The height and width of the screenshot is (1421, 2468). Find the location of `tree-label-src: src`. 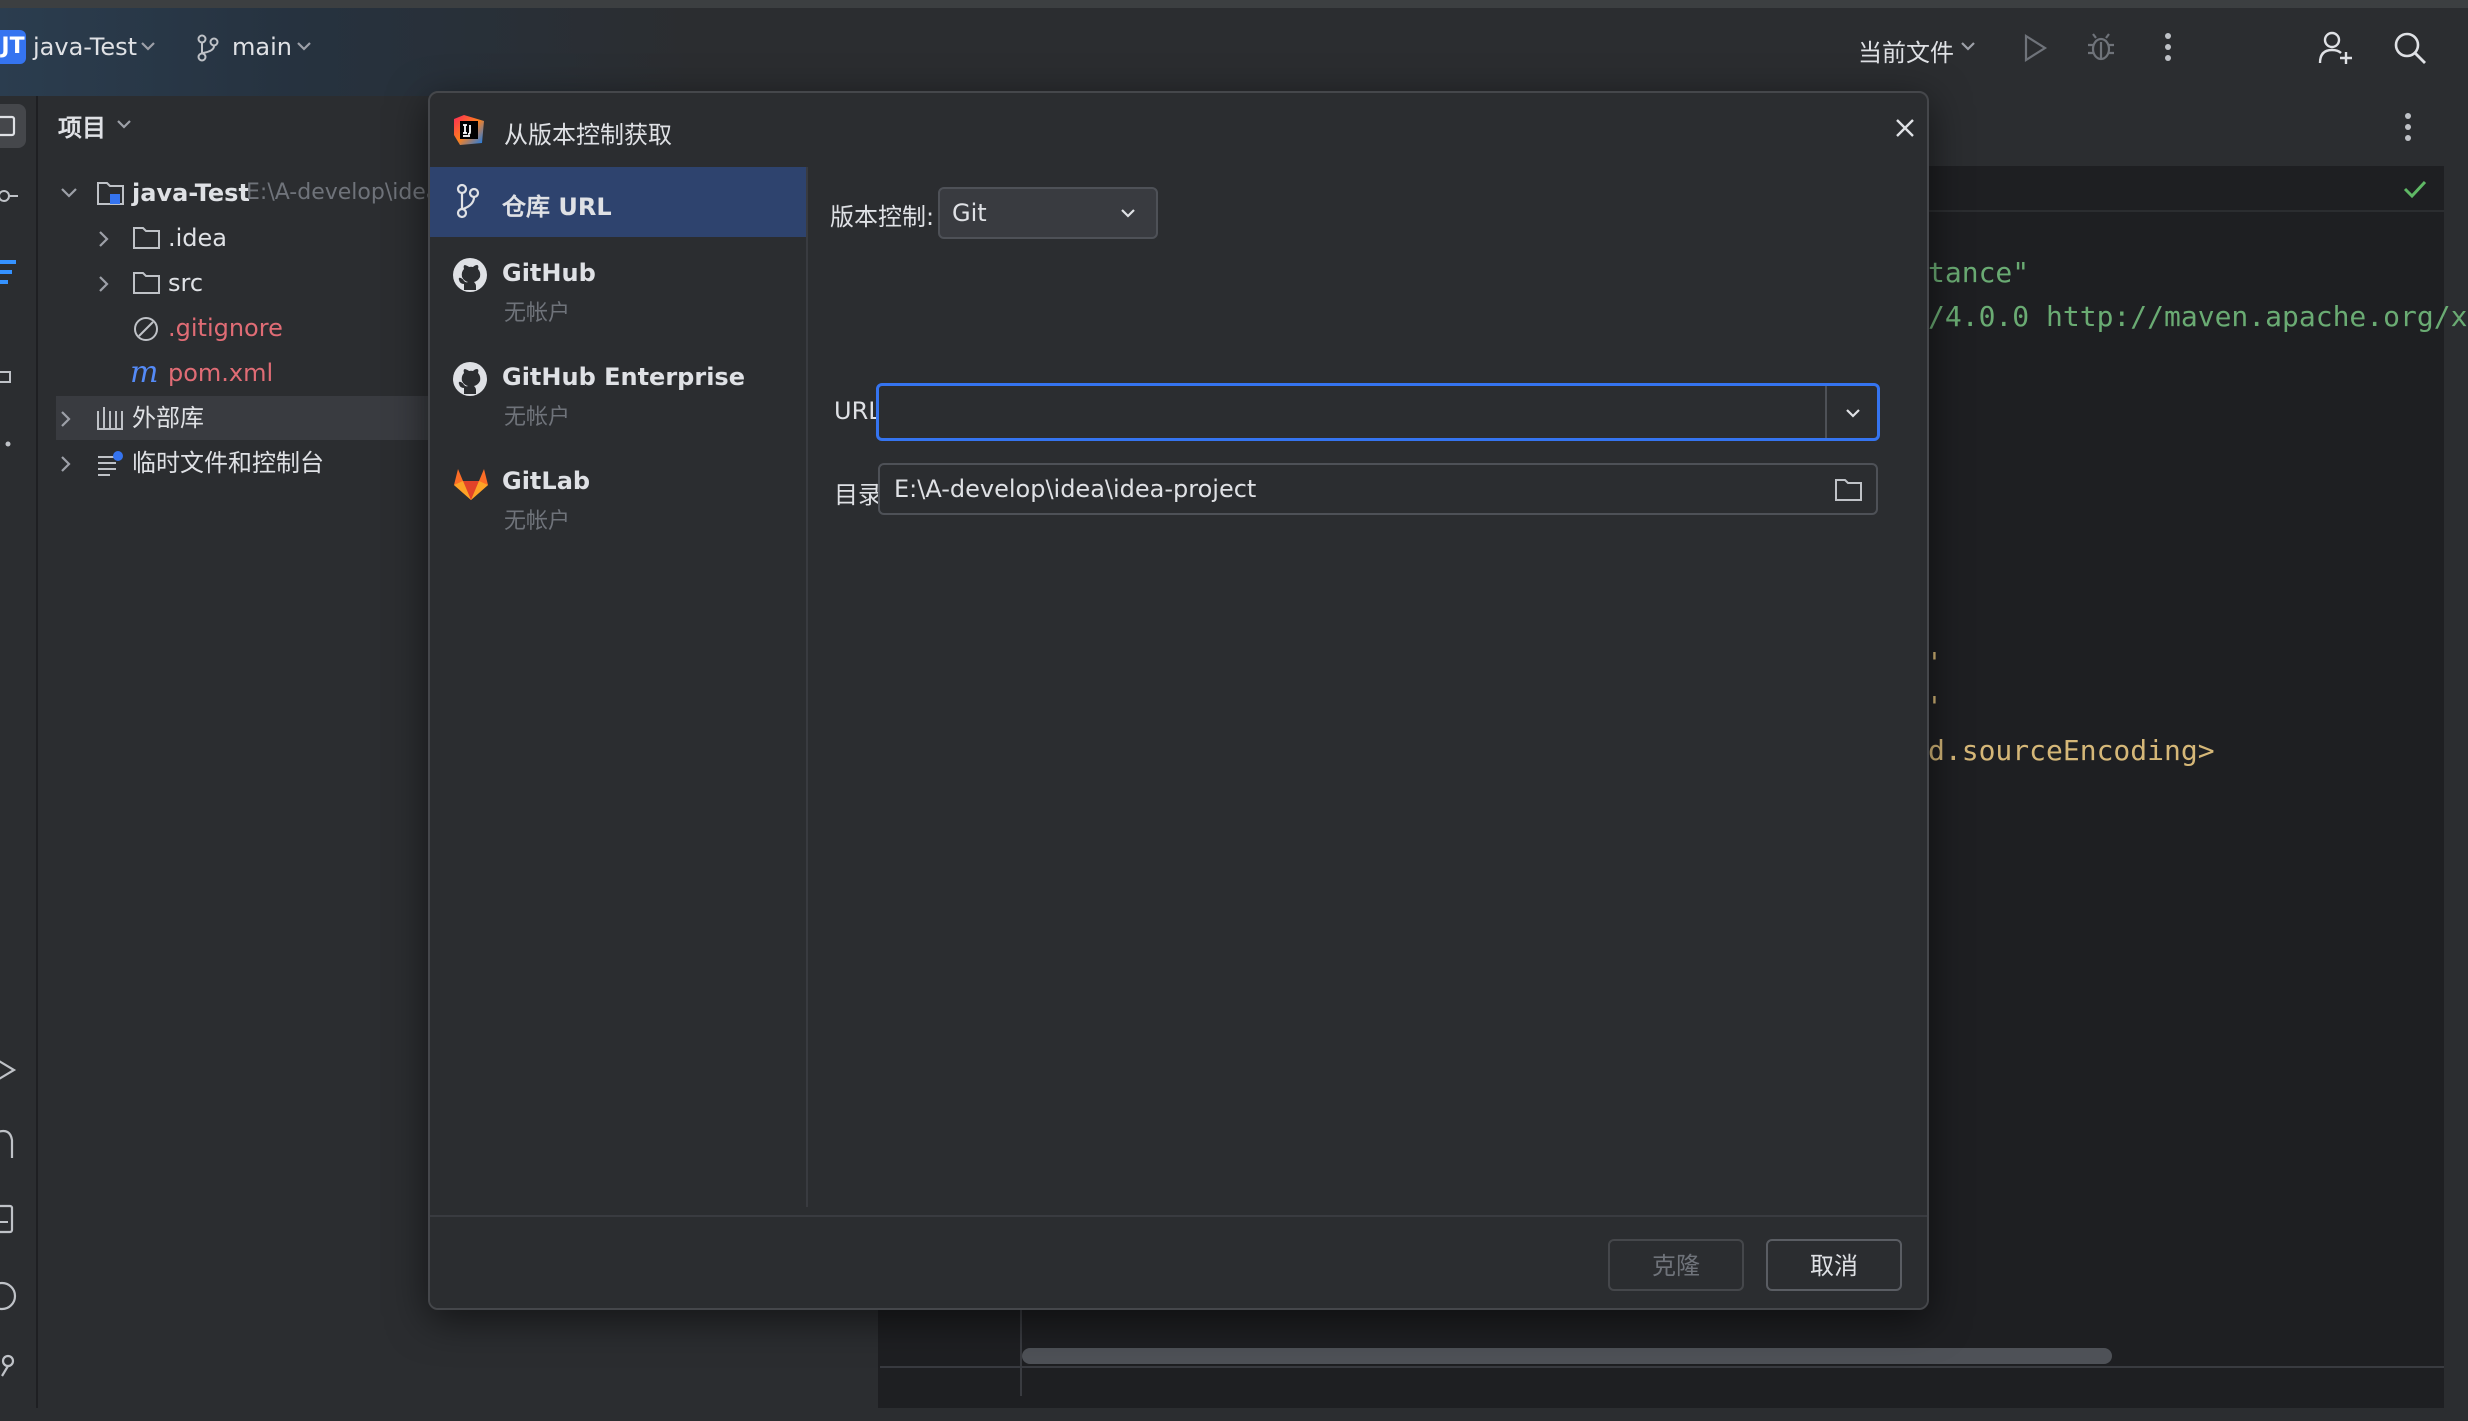

tree-label-src: src is located at coordinates (186, 283).